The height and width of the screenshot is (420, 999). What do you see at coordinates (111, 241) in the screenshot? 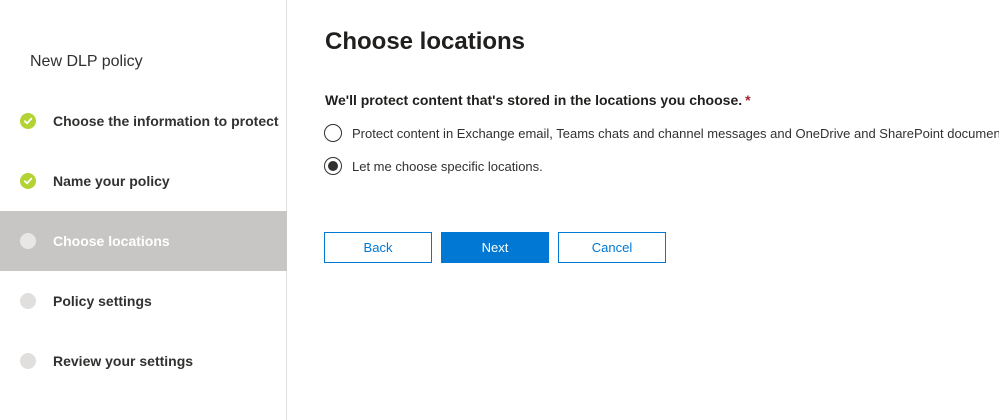
I see `step-label: Choose locations` at bounding box center [111, 241].